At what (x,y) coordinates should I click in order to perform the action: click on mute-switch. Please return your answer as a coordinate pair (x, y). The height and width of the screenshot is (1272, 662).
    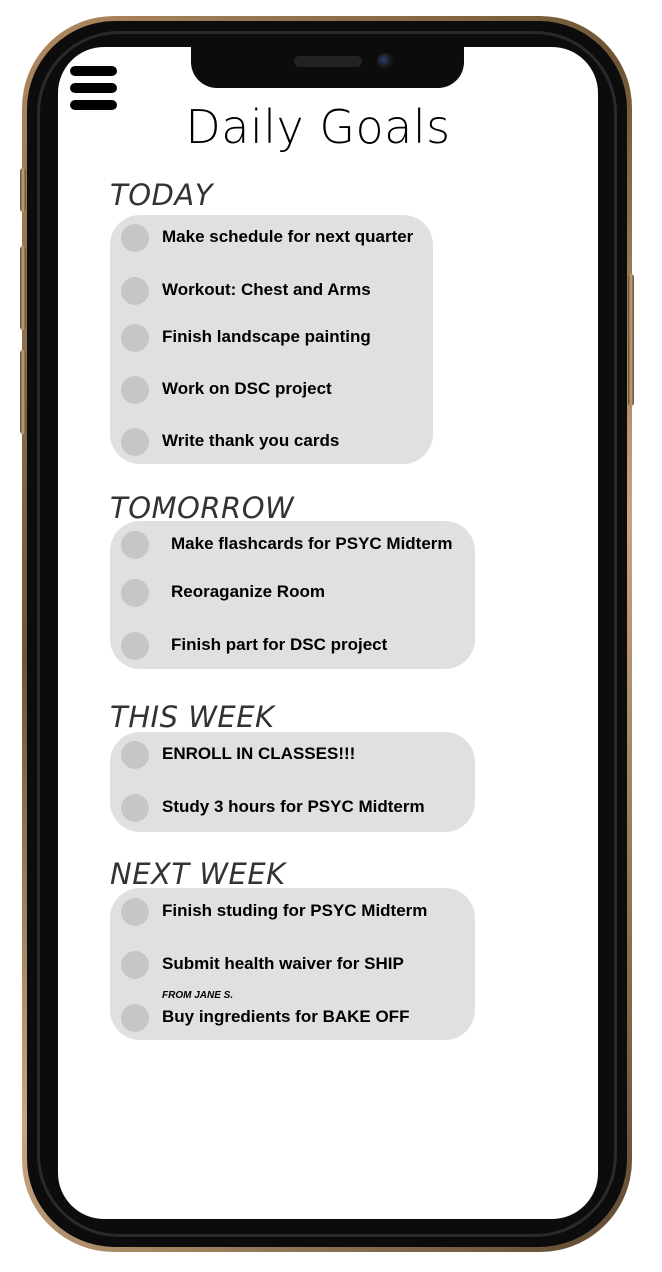
    Looking at the image, I should click on (23, 190).